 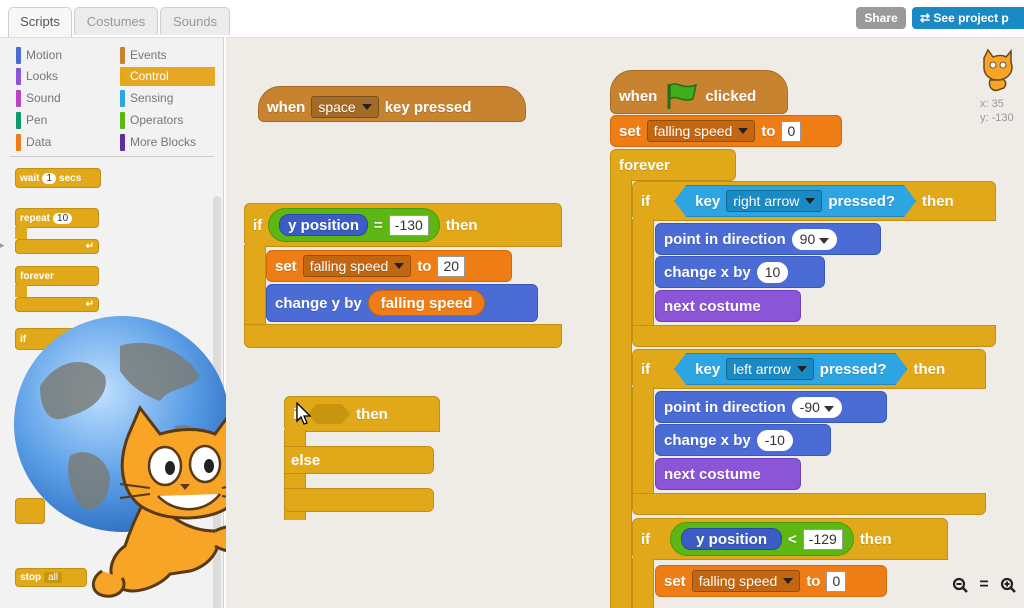 I want to click on when-key-pressed-hat: when space key pressed, so click(x=392, y=104).